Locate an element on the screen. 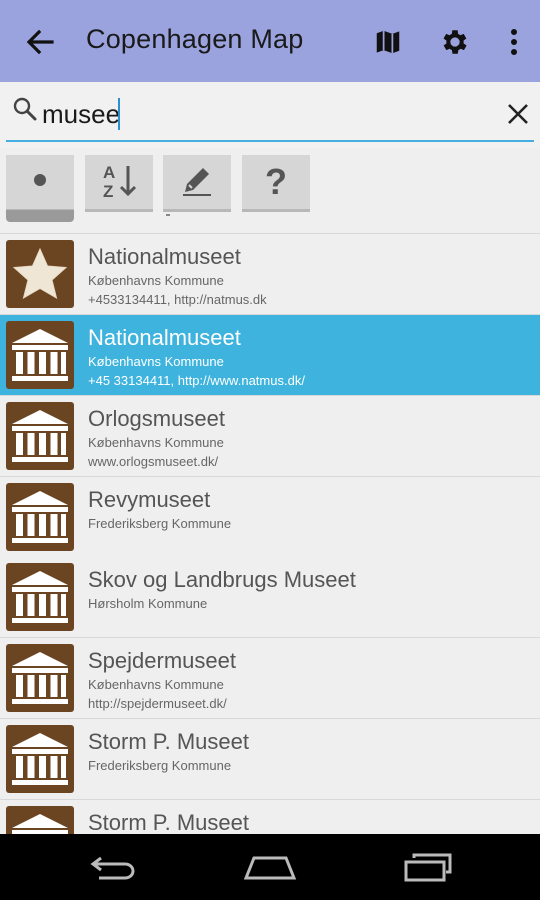  home-nav-icon is located at coordinates (270, 867).